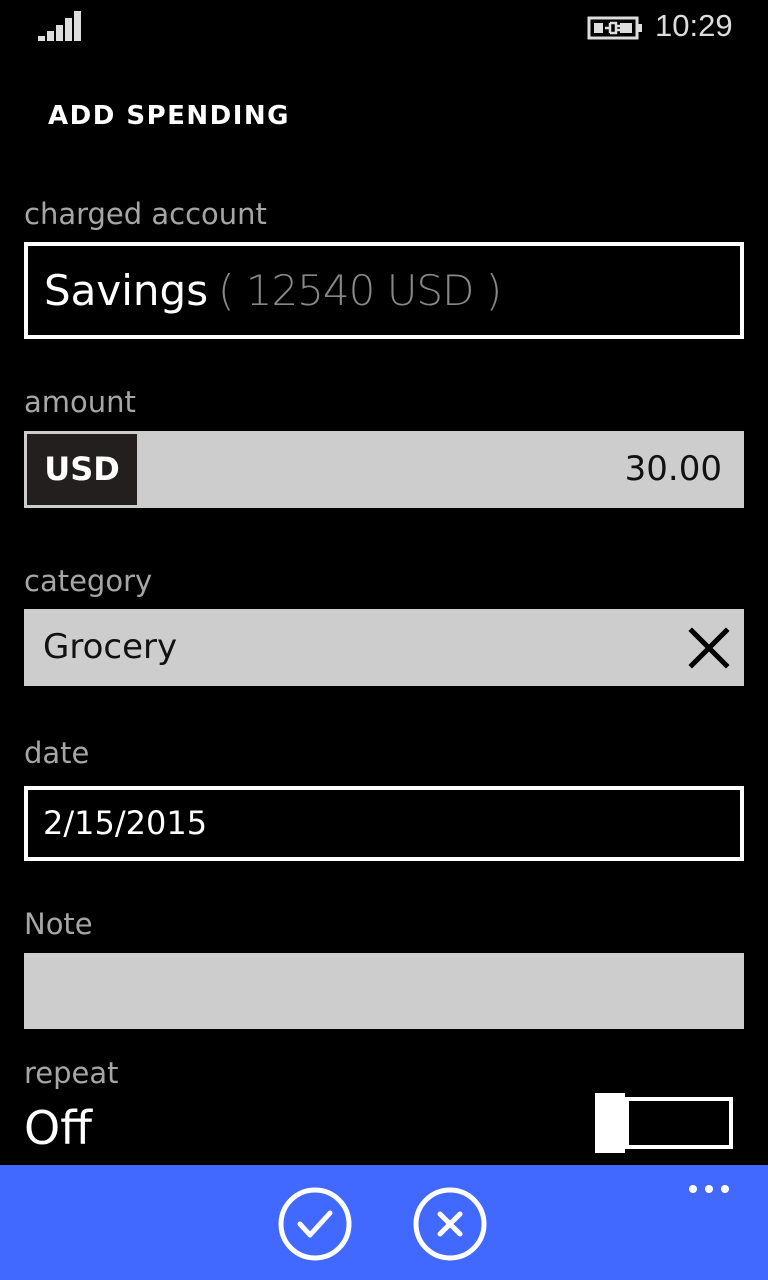 Image resolution: width=768 pixels, height=1280 pixels. What do you see at coordinates (88, 581) in the screenshot?
I see `category-label: category` at bounding box center [88, 581].